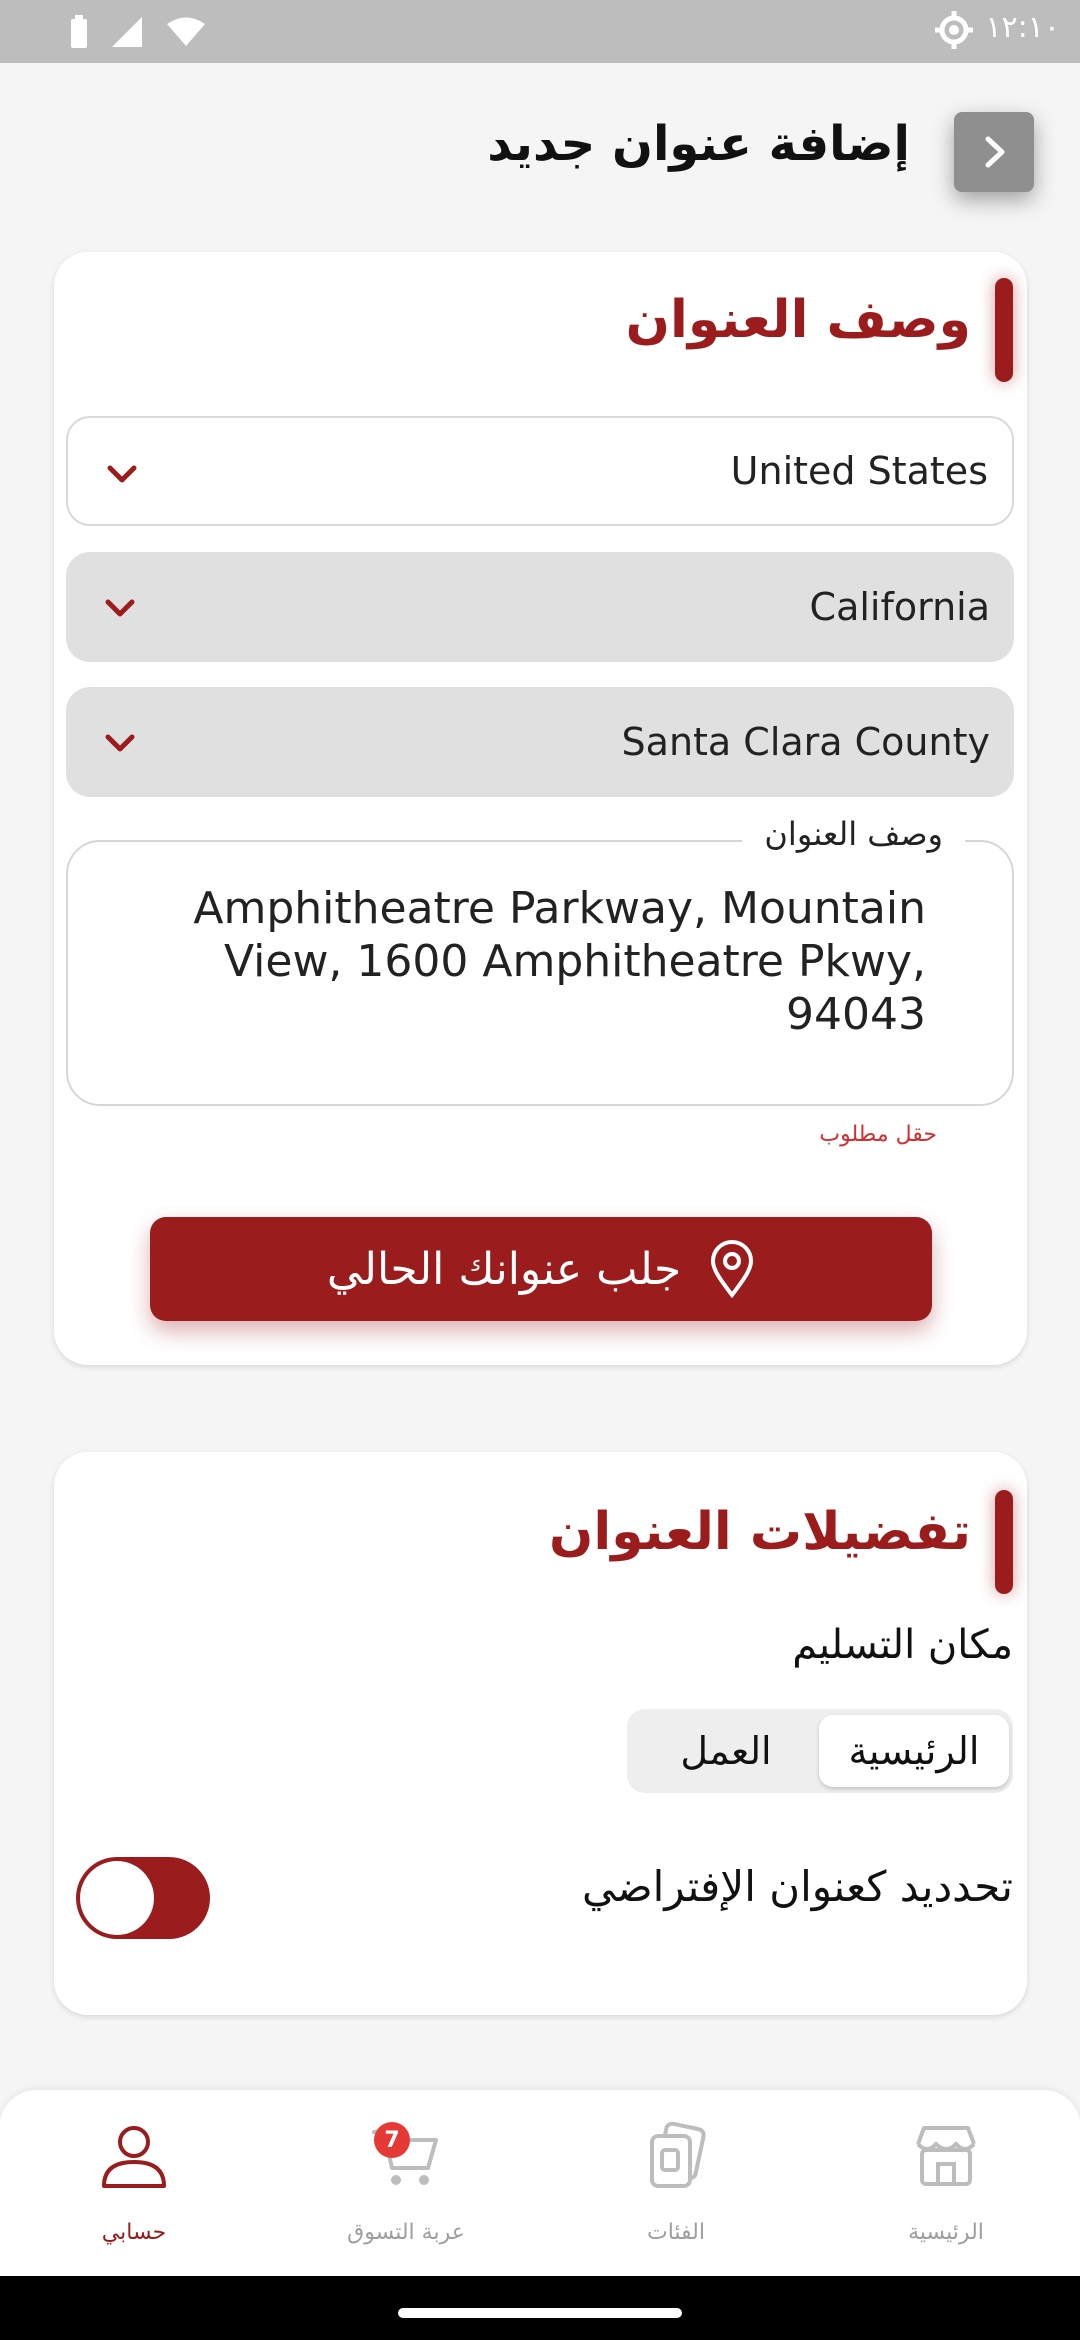 The height and width of the screenshot is (2340, 1080). I want to click on home-gesture-handle, so click(540, 2313).